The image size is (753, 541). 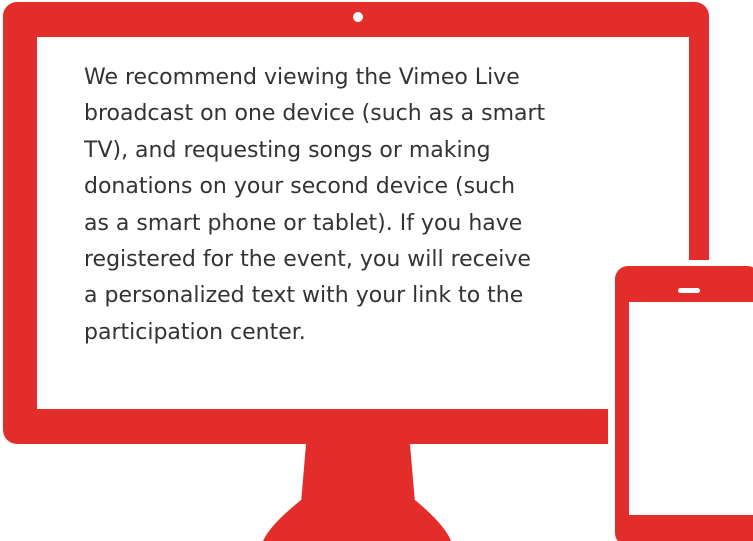 I want to click on monitor-neck, so click(x=358, y=473).